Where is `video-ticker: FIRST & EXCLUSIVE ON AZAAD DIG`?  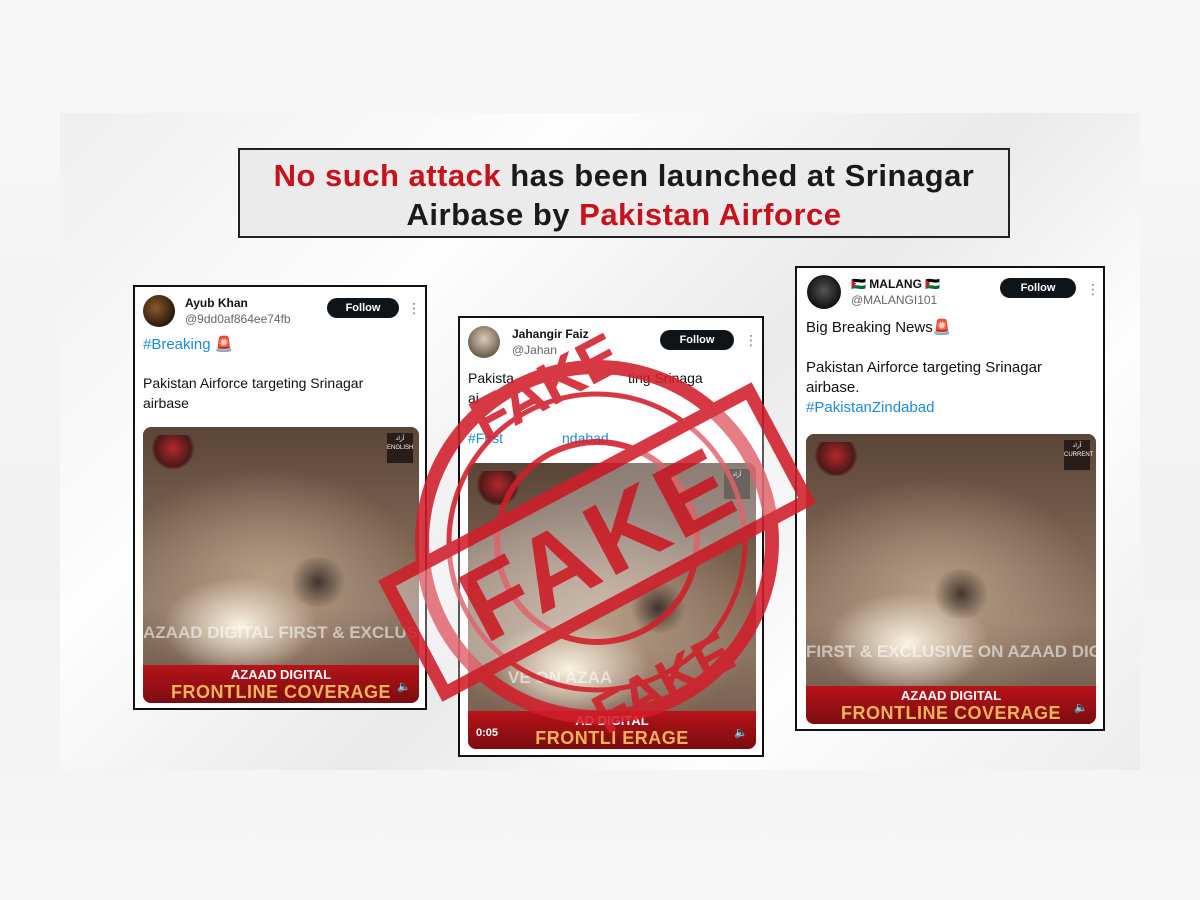 video-ticker: FIRST & EXCLUSIVE ON AZAAD DIG is located at coordinates (951, 651).